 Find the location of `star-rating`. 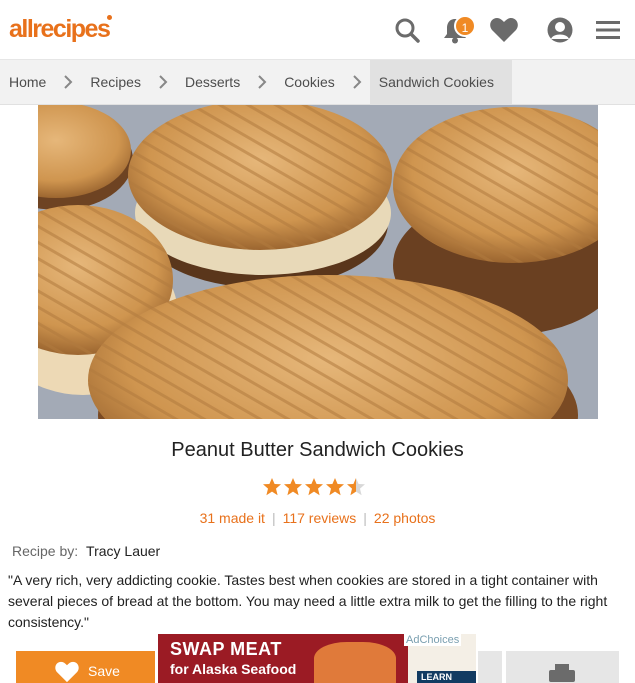

star-rating is located at coordinates (314, 487).